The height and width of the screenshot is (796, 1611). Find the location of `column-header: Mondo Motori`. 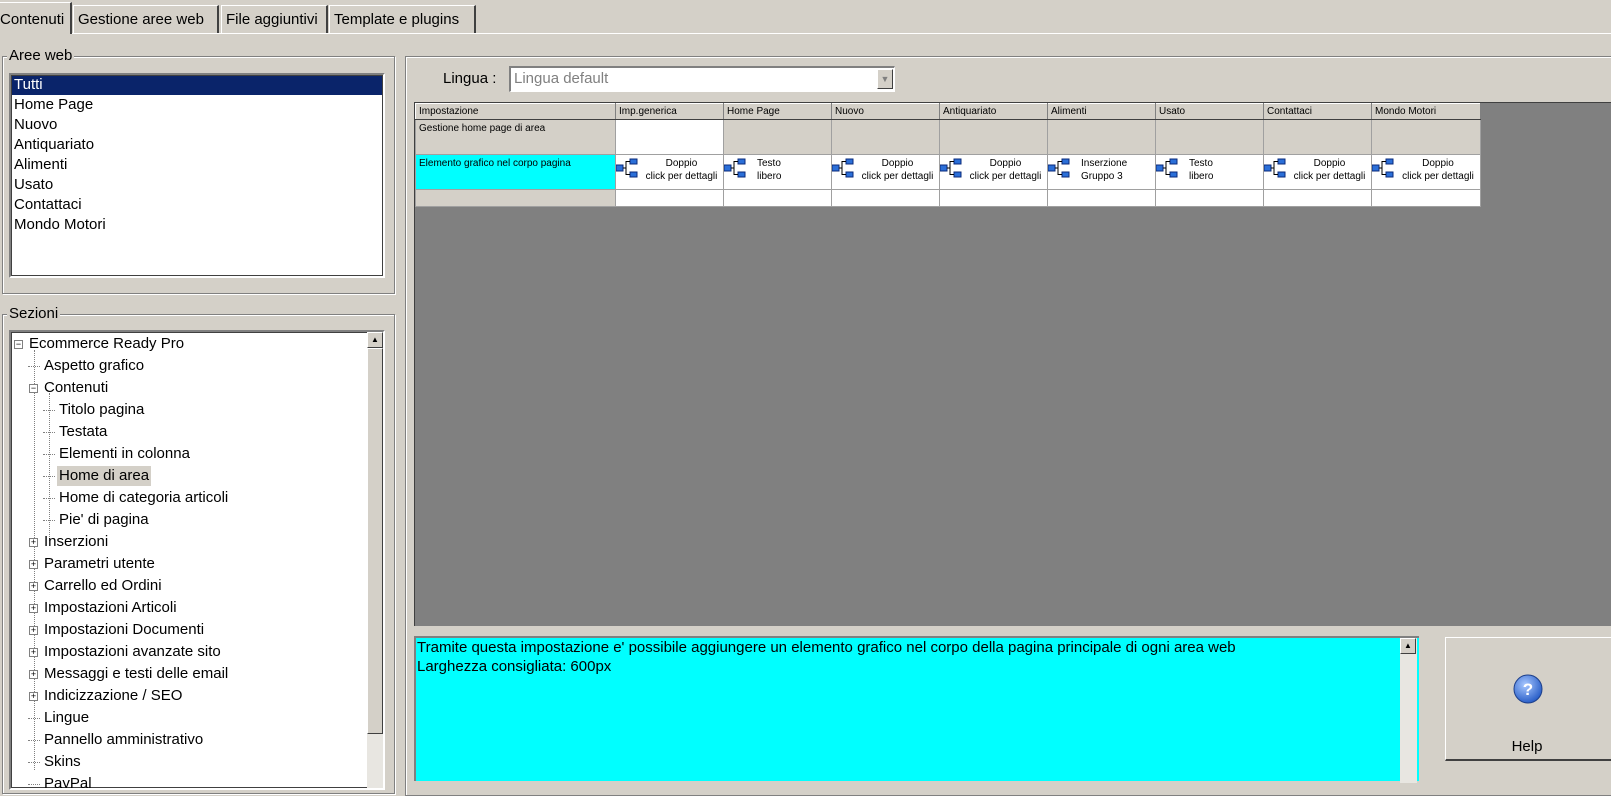

column-header: Mondo Motori is located at coordinates (1426, 111).